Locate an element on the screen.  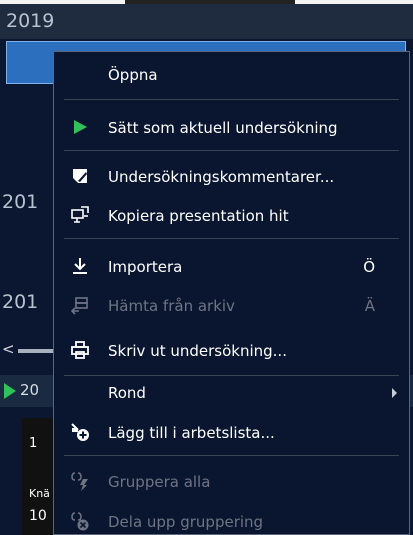
menu-item-label: Öppna is located at coordinates (133, 75).